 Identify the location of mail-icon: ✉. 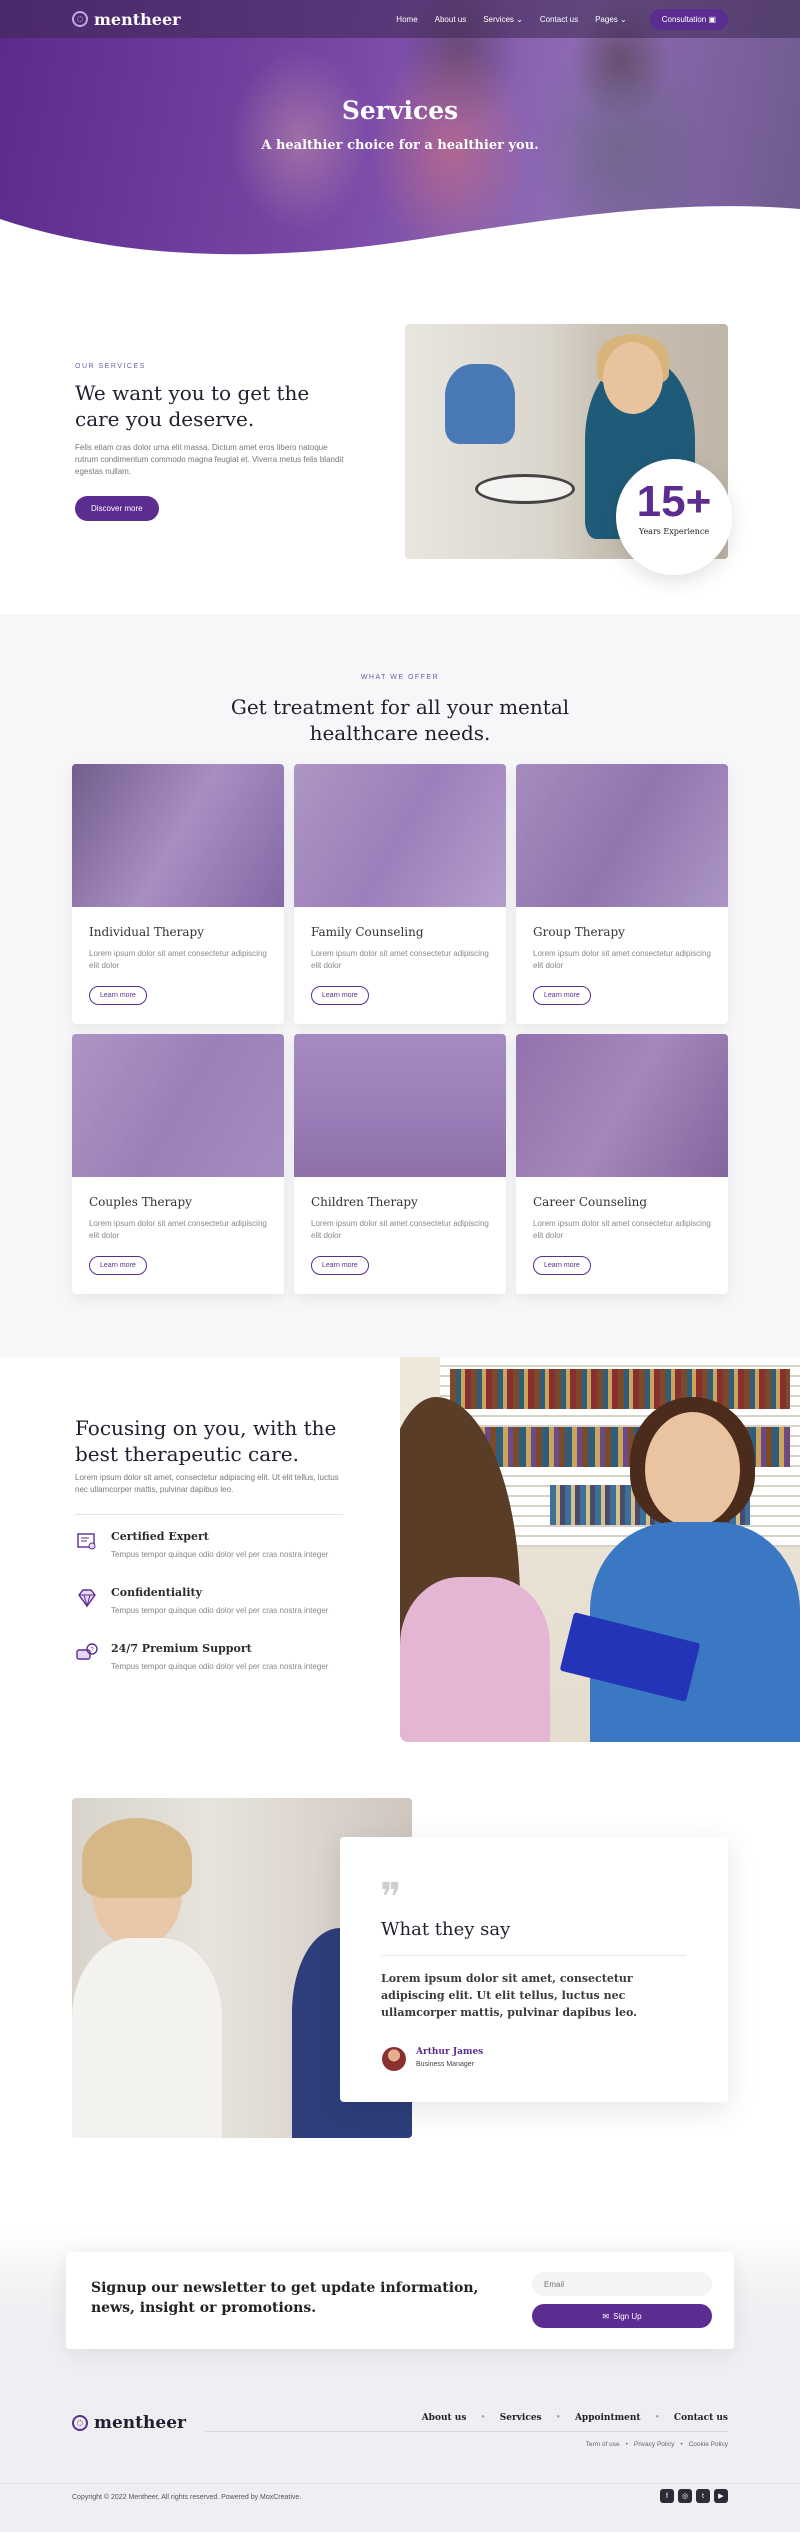
(606, 2316).